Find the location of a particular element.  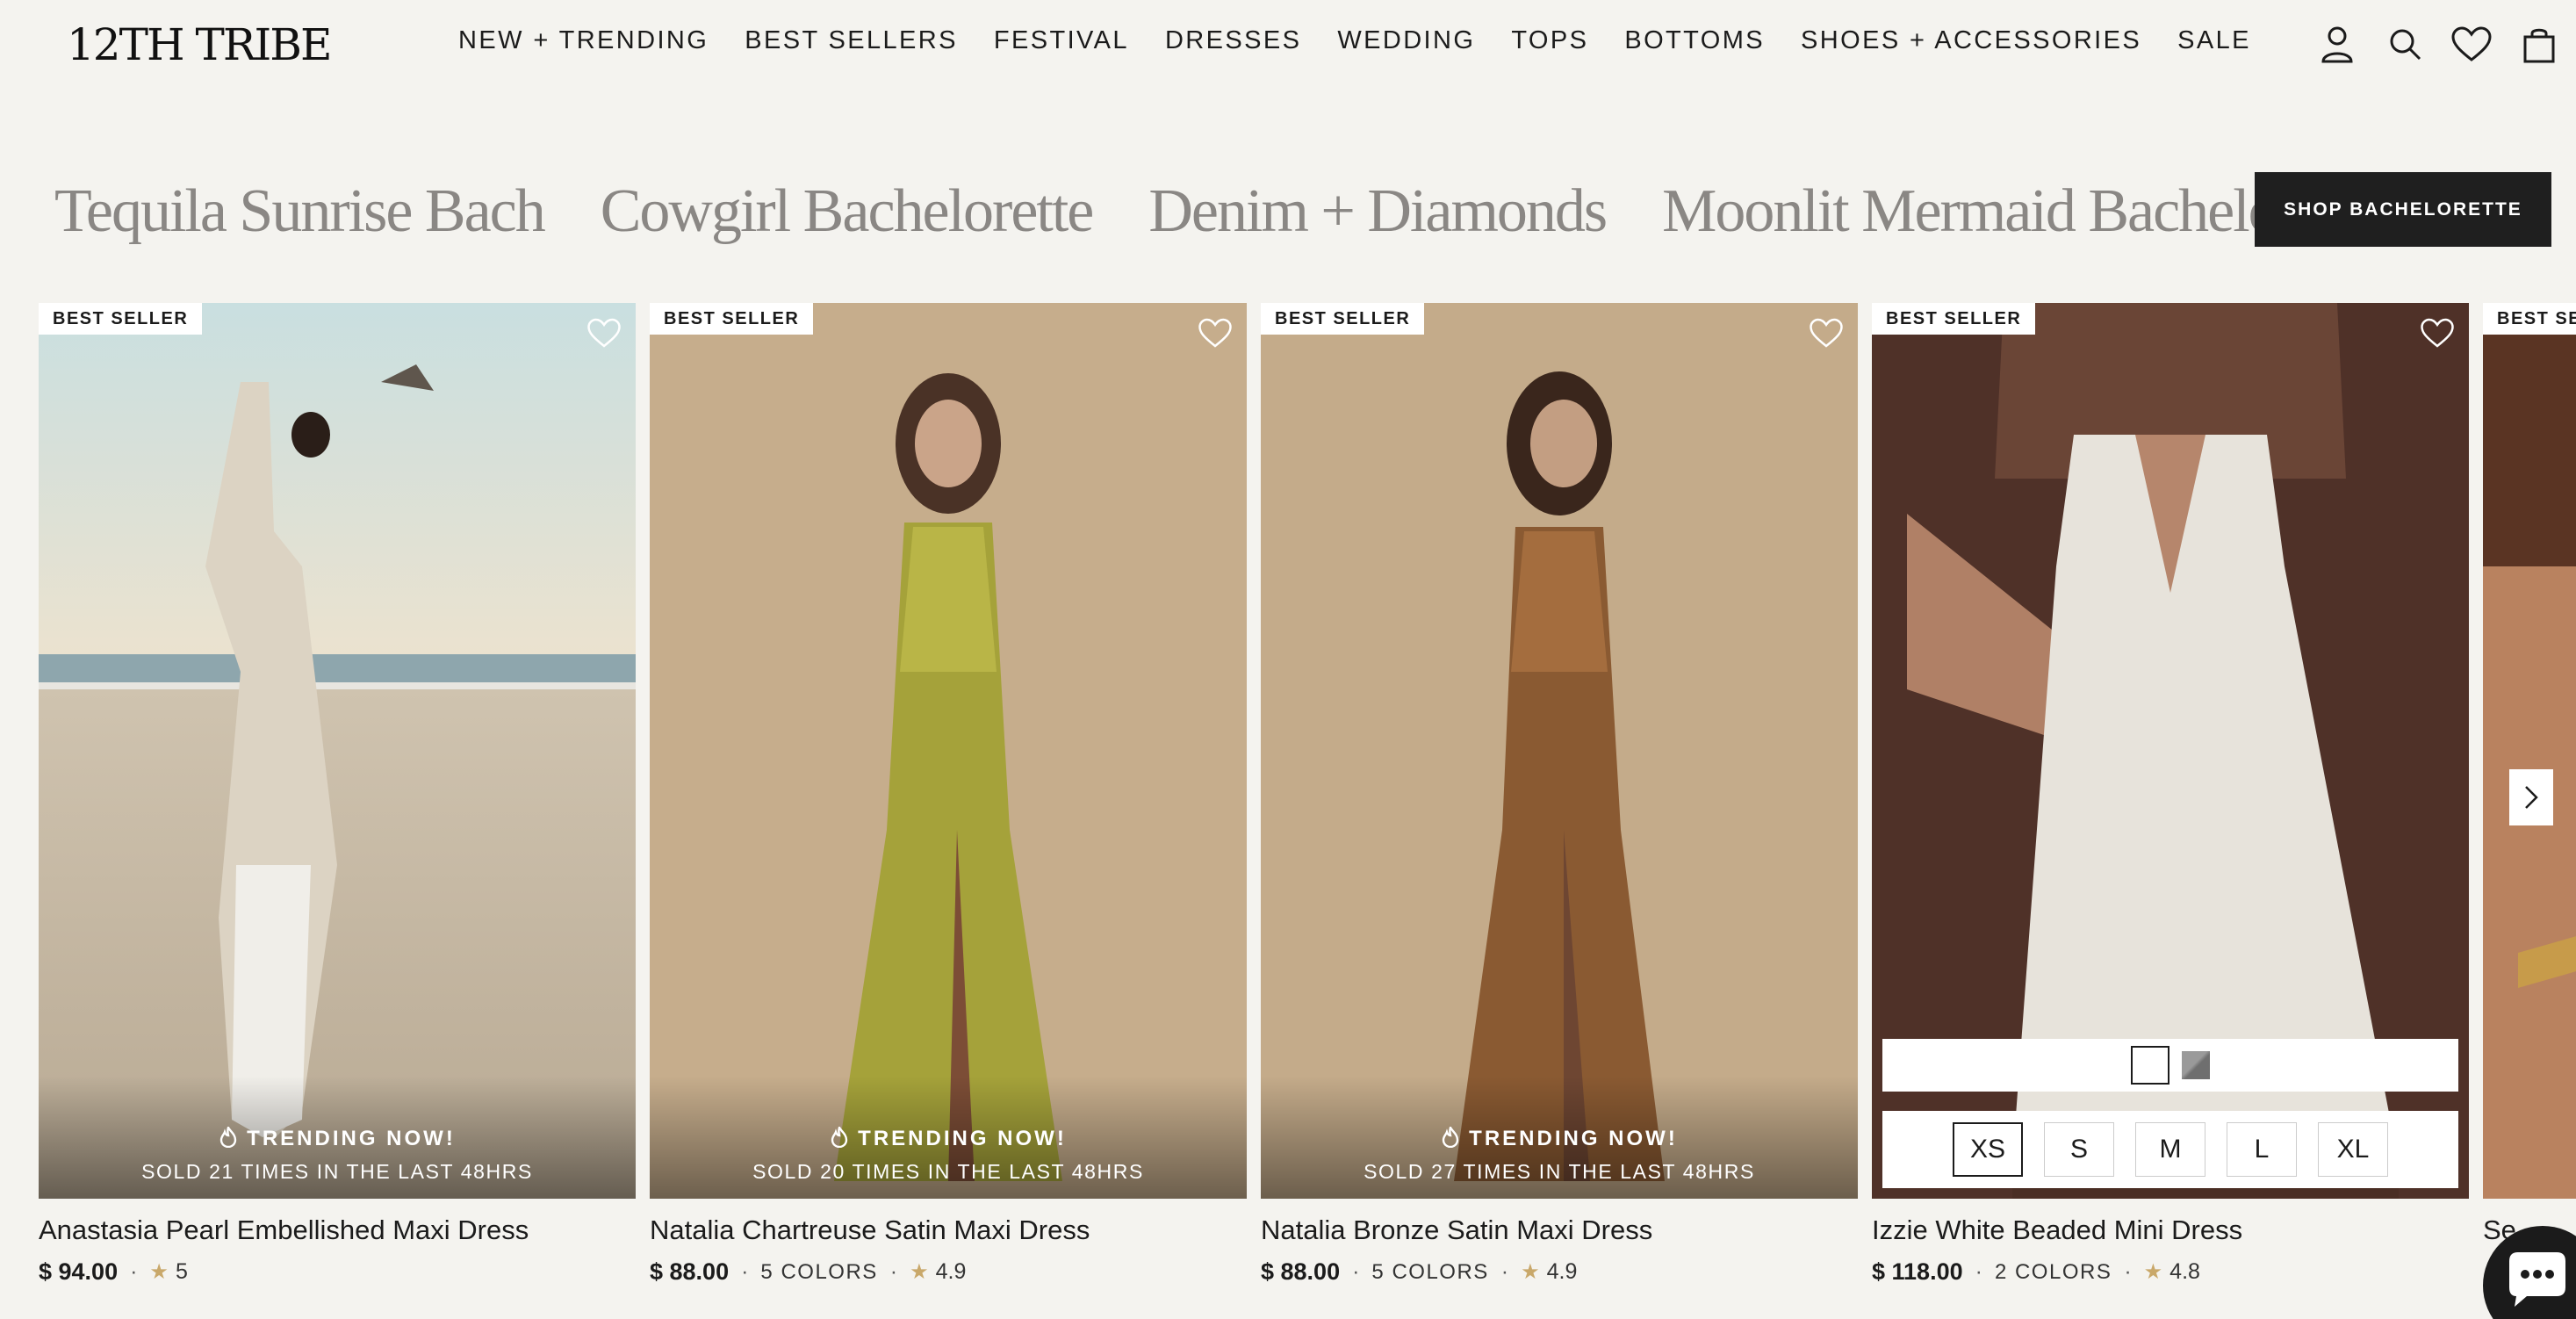

product-name: Natalia Bronze Satin Maxi Dress is located at coordinates (1559, 1230).